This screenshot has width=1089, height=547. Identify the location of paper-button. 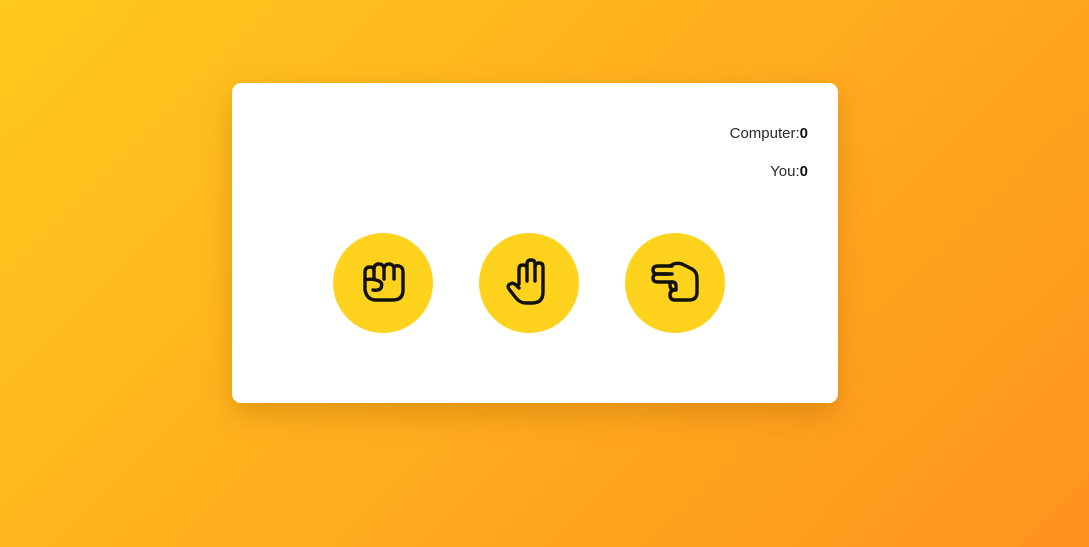
(529, 283).